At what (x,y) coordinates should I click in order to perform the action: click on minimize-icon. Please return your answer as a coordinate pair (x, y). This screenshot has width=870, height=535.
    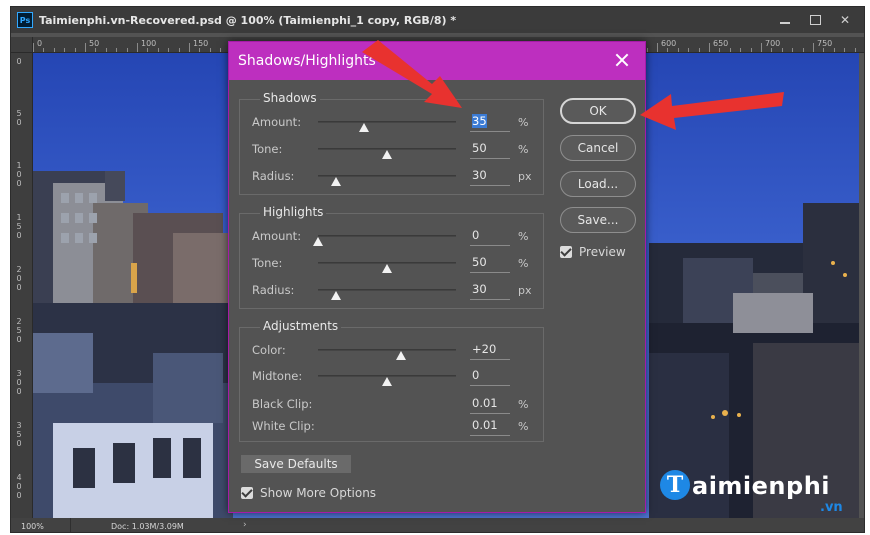
    Looking at the image, I should click on (785, 20).